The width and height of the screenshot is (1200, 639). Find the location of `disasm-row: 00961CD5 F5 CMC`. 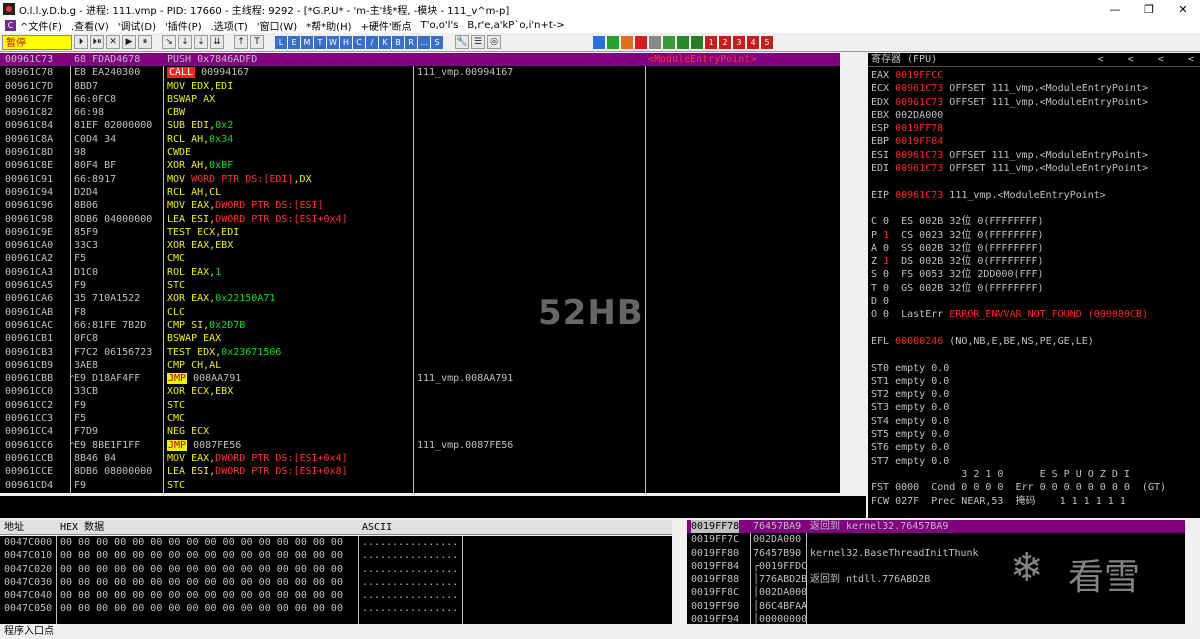

disasm-row: 00961CD5 F5 CMC is located at coordinates (420, 493).